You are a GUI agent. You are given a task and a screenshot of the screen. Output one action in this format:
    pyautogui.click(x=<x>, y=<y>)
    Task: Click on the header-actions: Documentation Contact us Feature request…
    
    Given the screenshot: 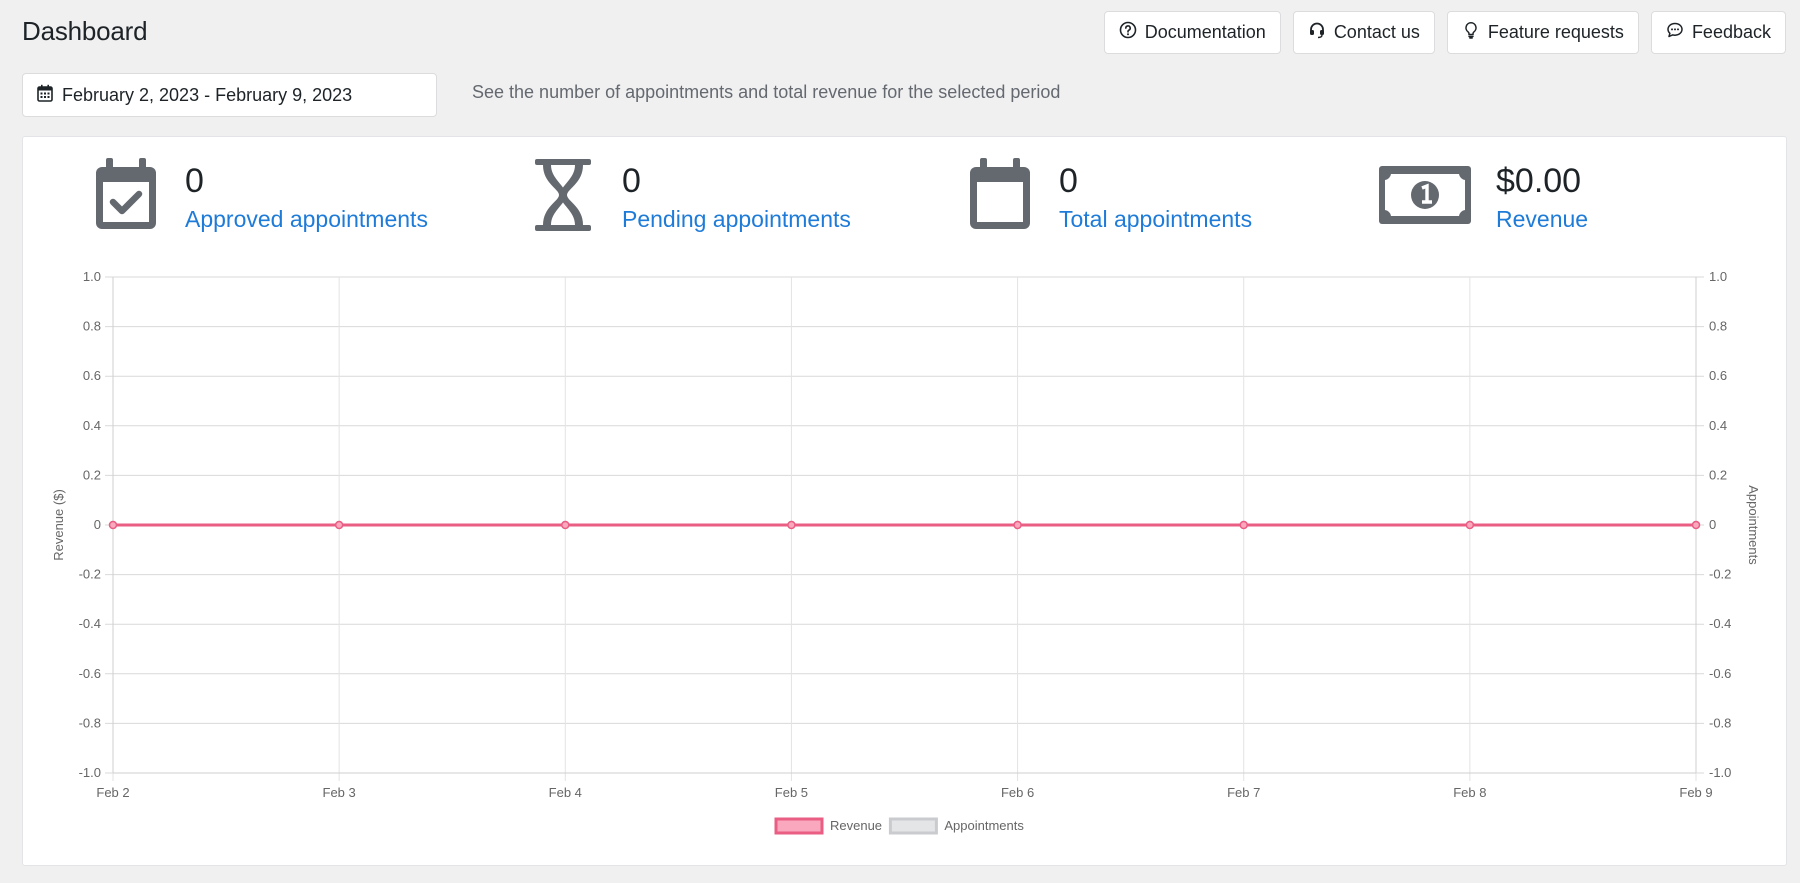 What is the action you would take?
    pyautogui.click(x=1444, y=32)
    